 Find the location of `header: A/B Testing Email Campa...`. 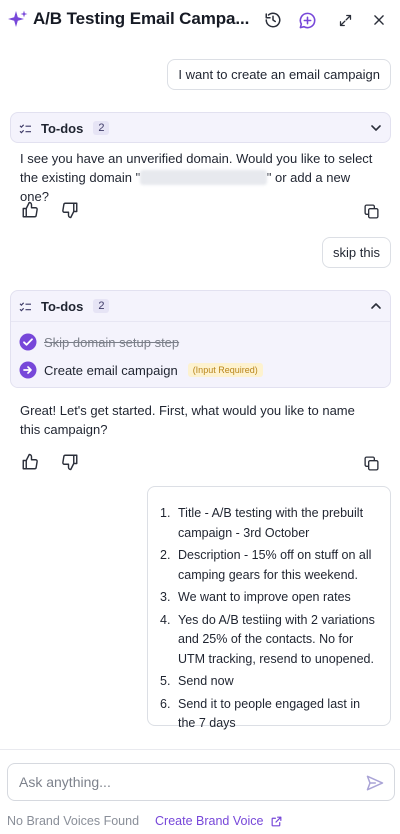

header: A/B Testing Email Campa... is located at coordinates (200, 20).